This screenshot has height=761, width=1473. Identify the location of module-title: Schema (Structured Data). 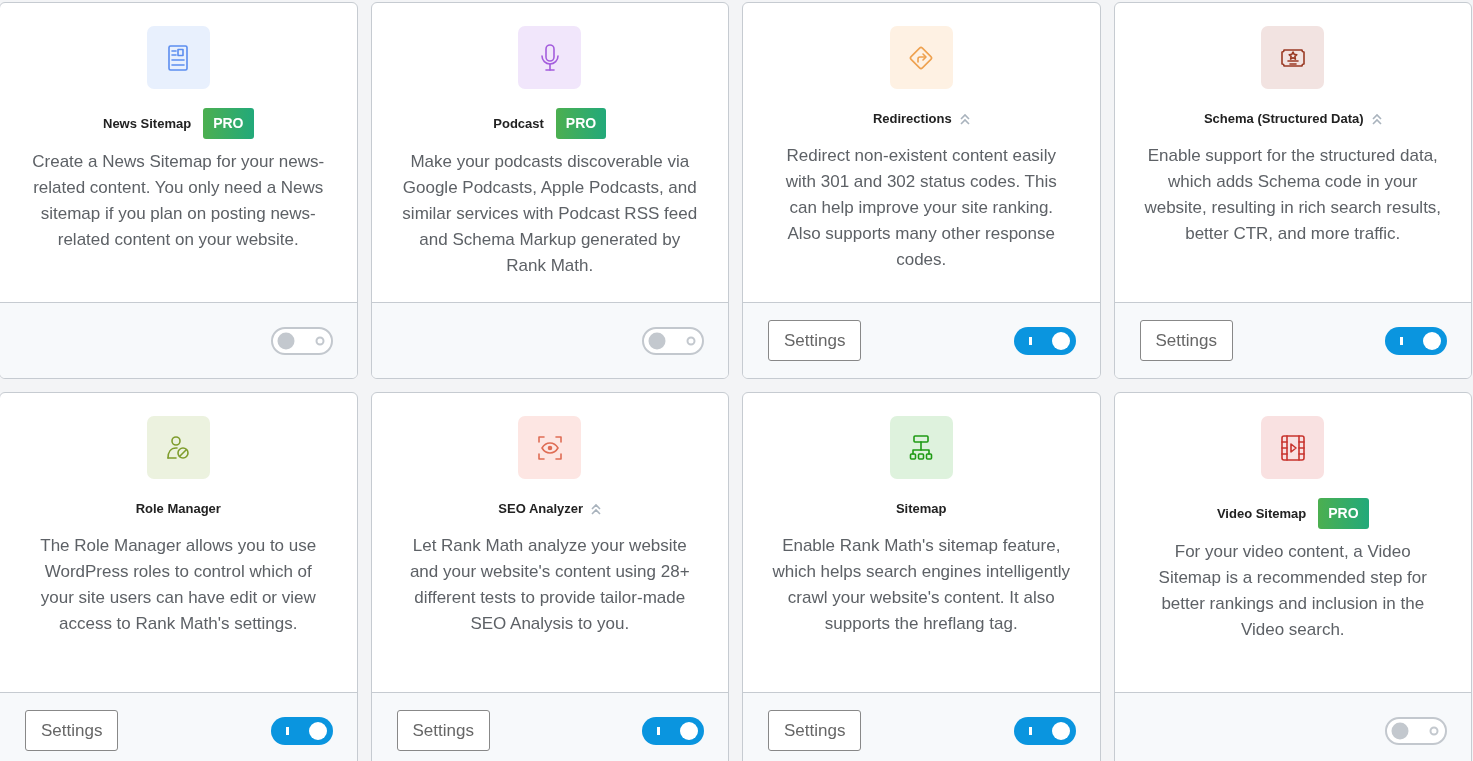
(1283, 119).